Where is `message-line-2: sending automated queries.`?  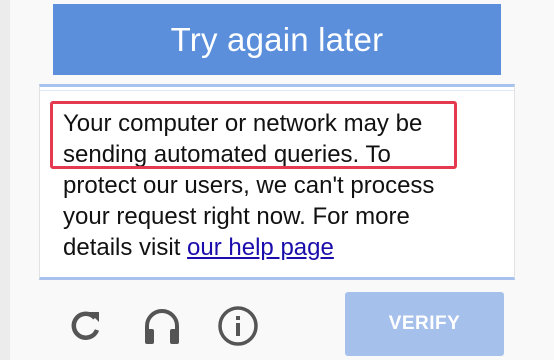
message-line-2: sending automated queries. is located at coordinates (211, 154).